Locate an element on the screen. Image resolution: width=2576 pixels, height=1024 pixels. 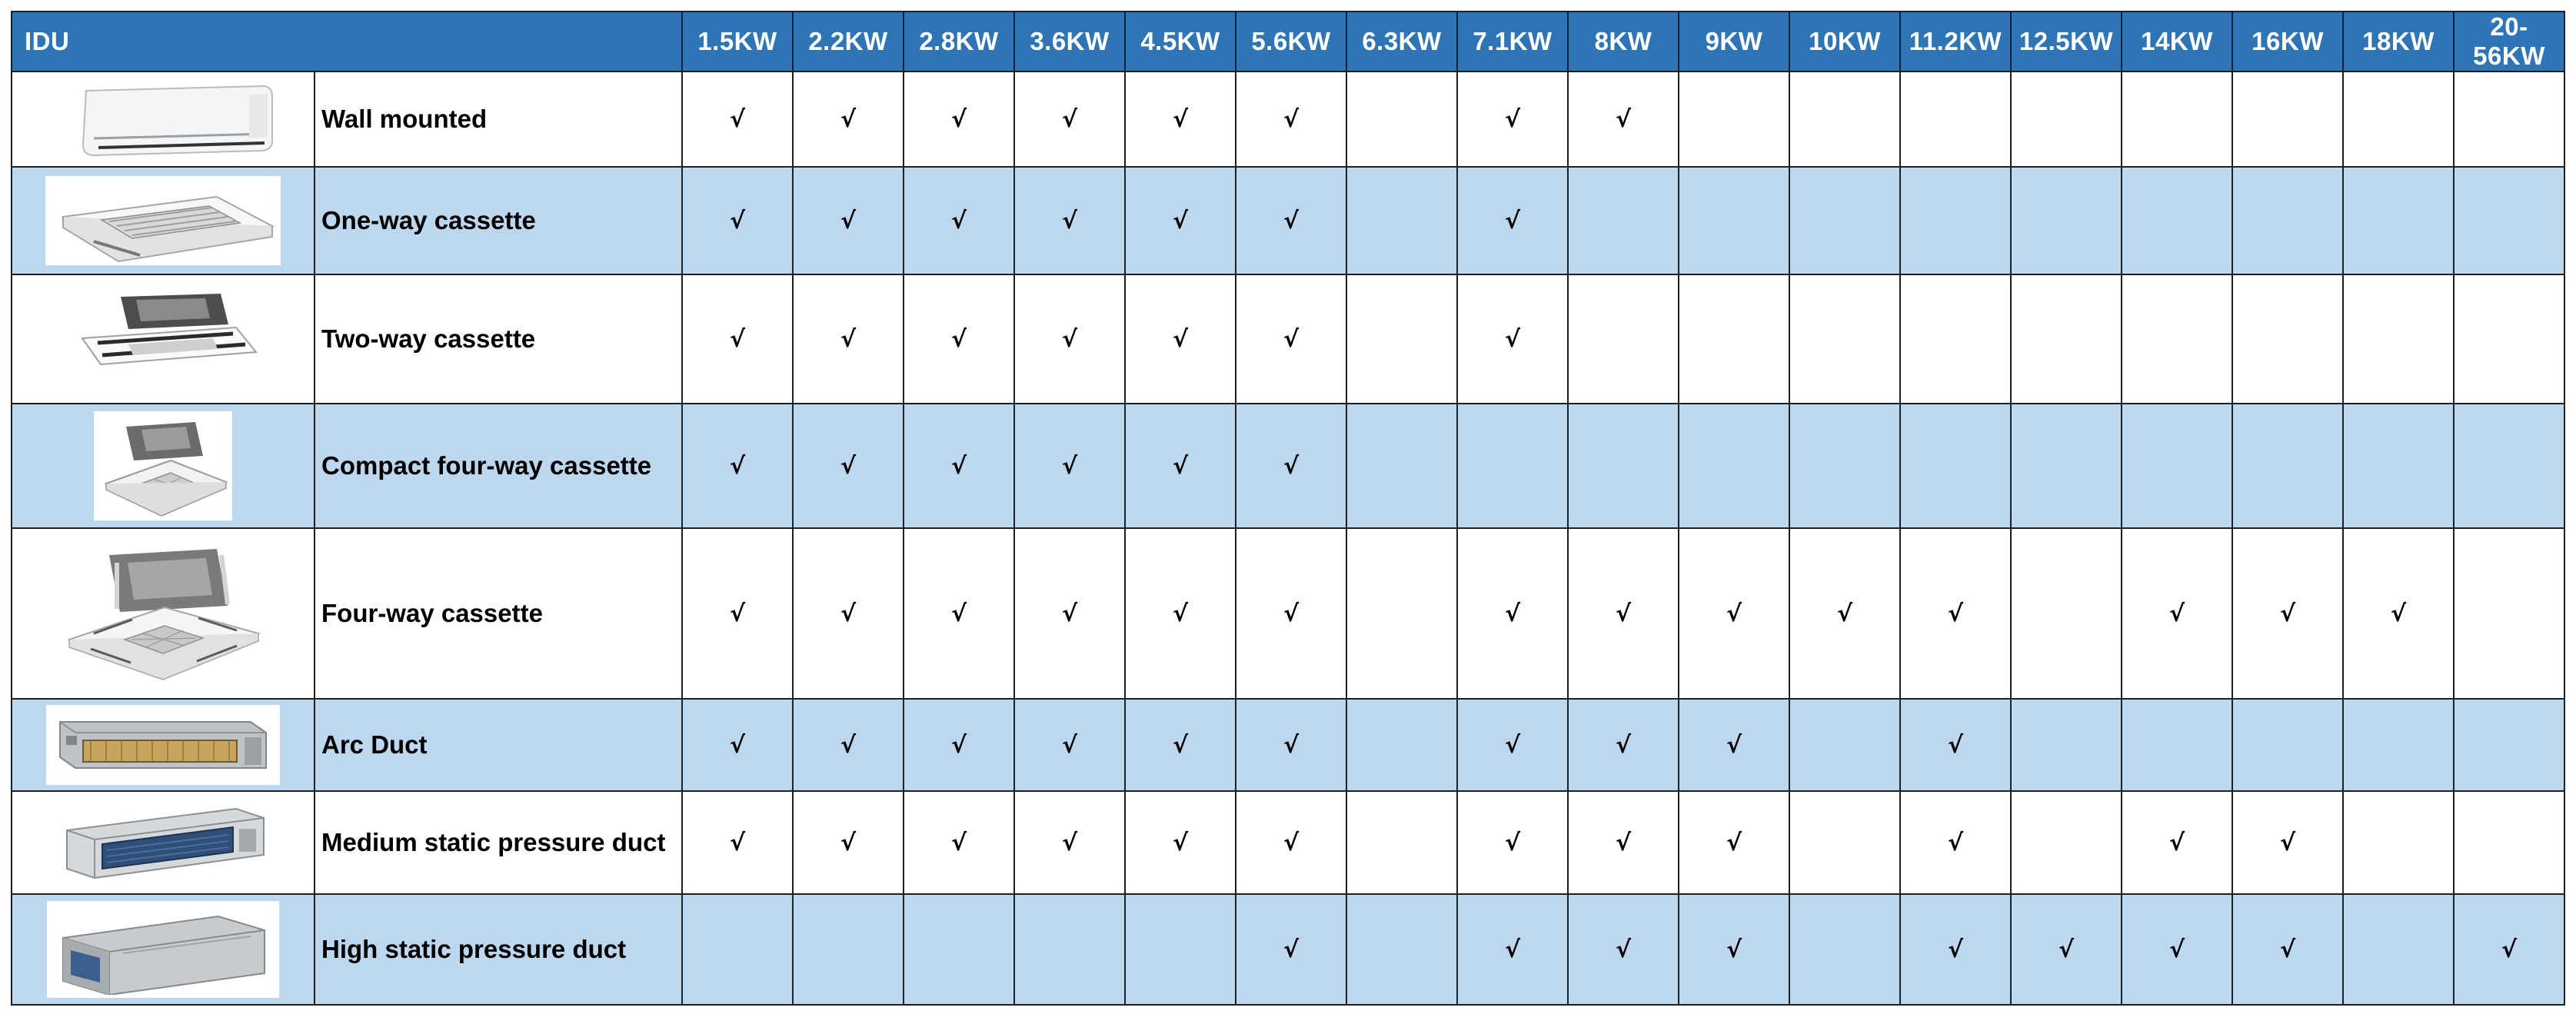
idu-type-name: Four-way cassette is located at coordinates (498, 613).